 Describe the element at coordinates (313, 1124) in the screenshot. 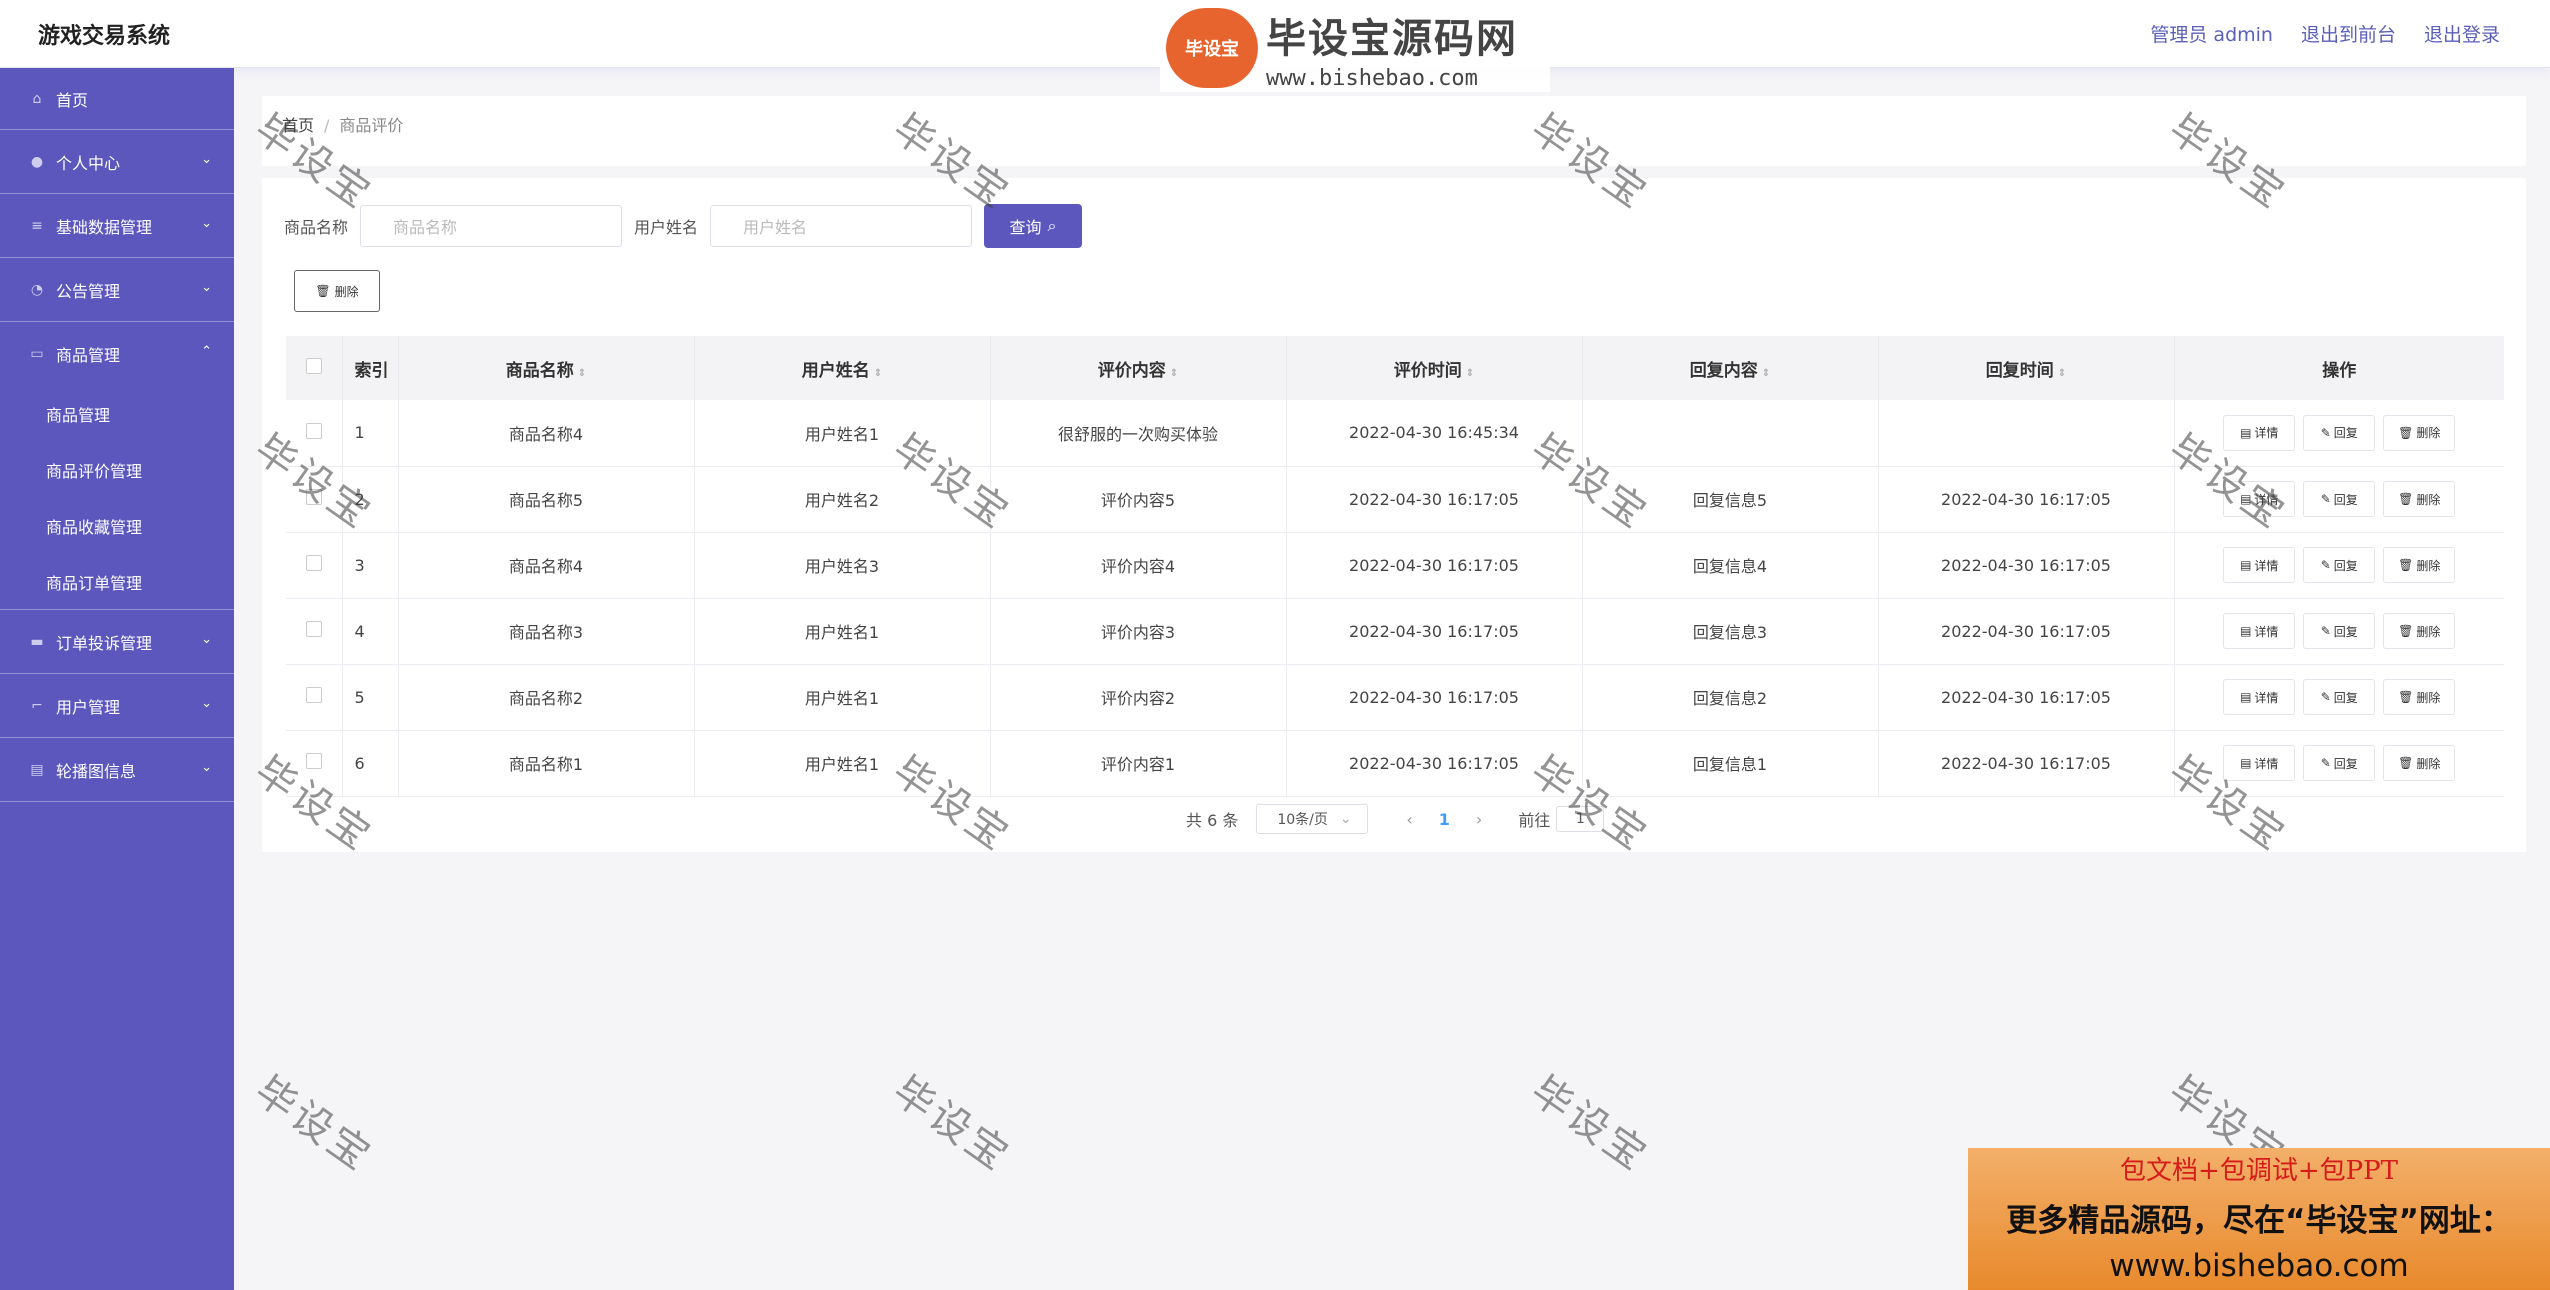

I see `watermark: 毕设宝` at that location.